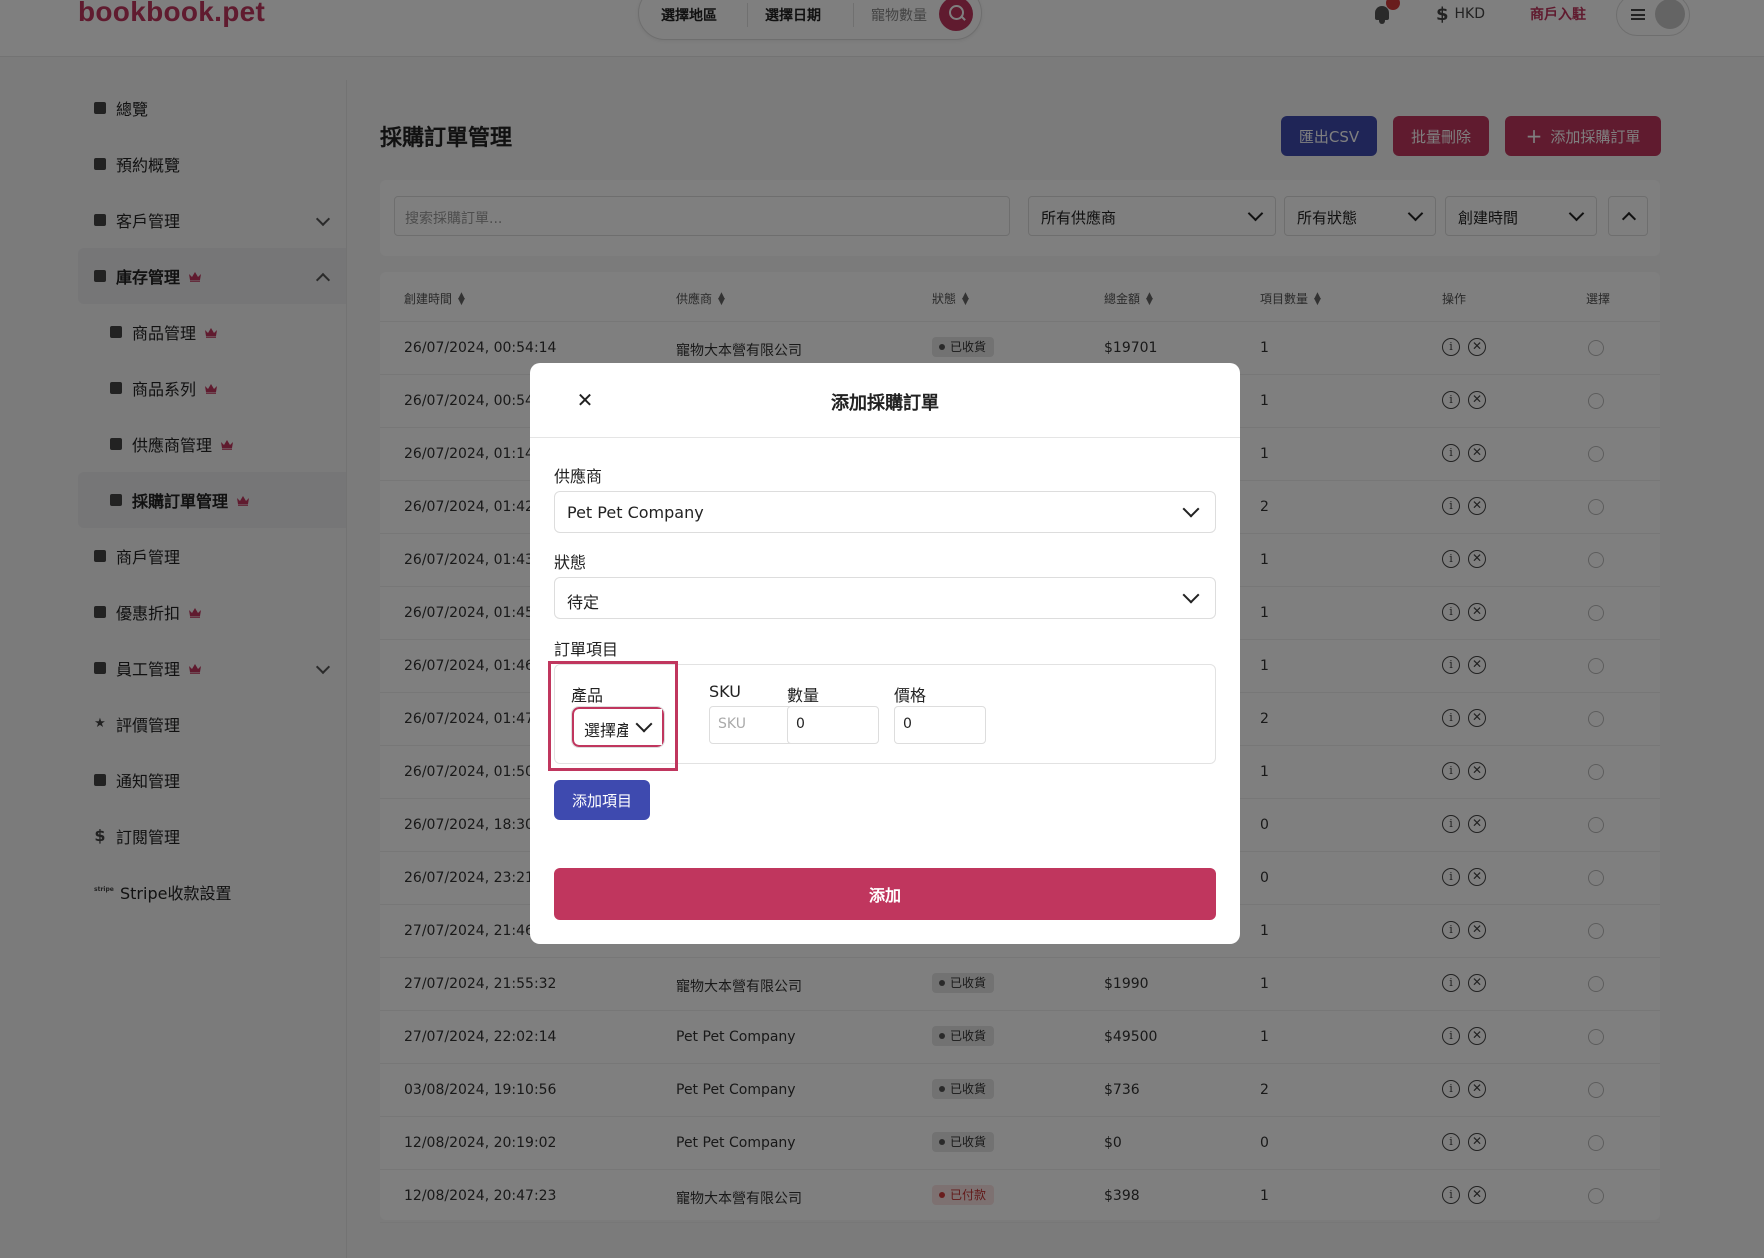 The image size is (1764, 1258). I want to click on supplier-select: Pet Pet Company, so click(885, 512).